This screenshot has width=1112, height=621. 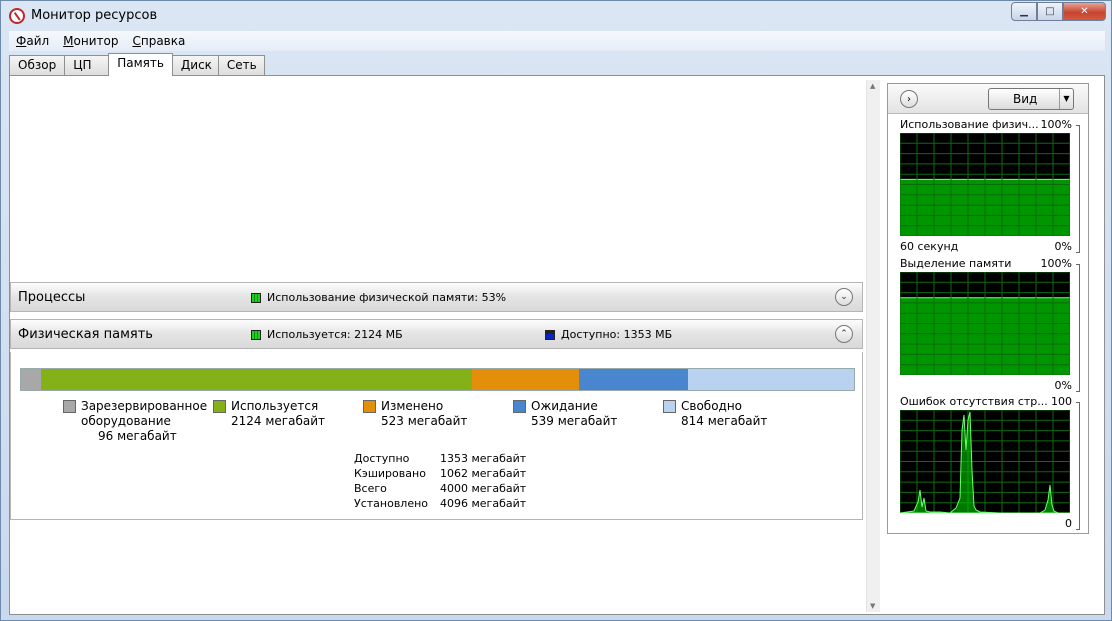 I want to click on menu-label: правка, so click(x=163, y=41).